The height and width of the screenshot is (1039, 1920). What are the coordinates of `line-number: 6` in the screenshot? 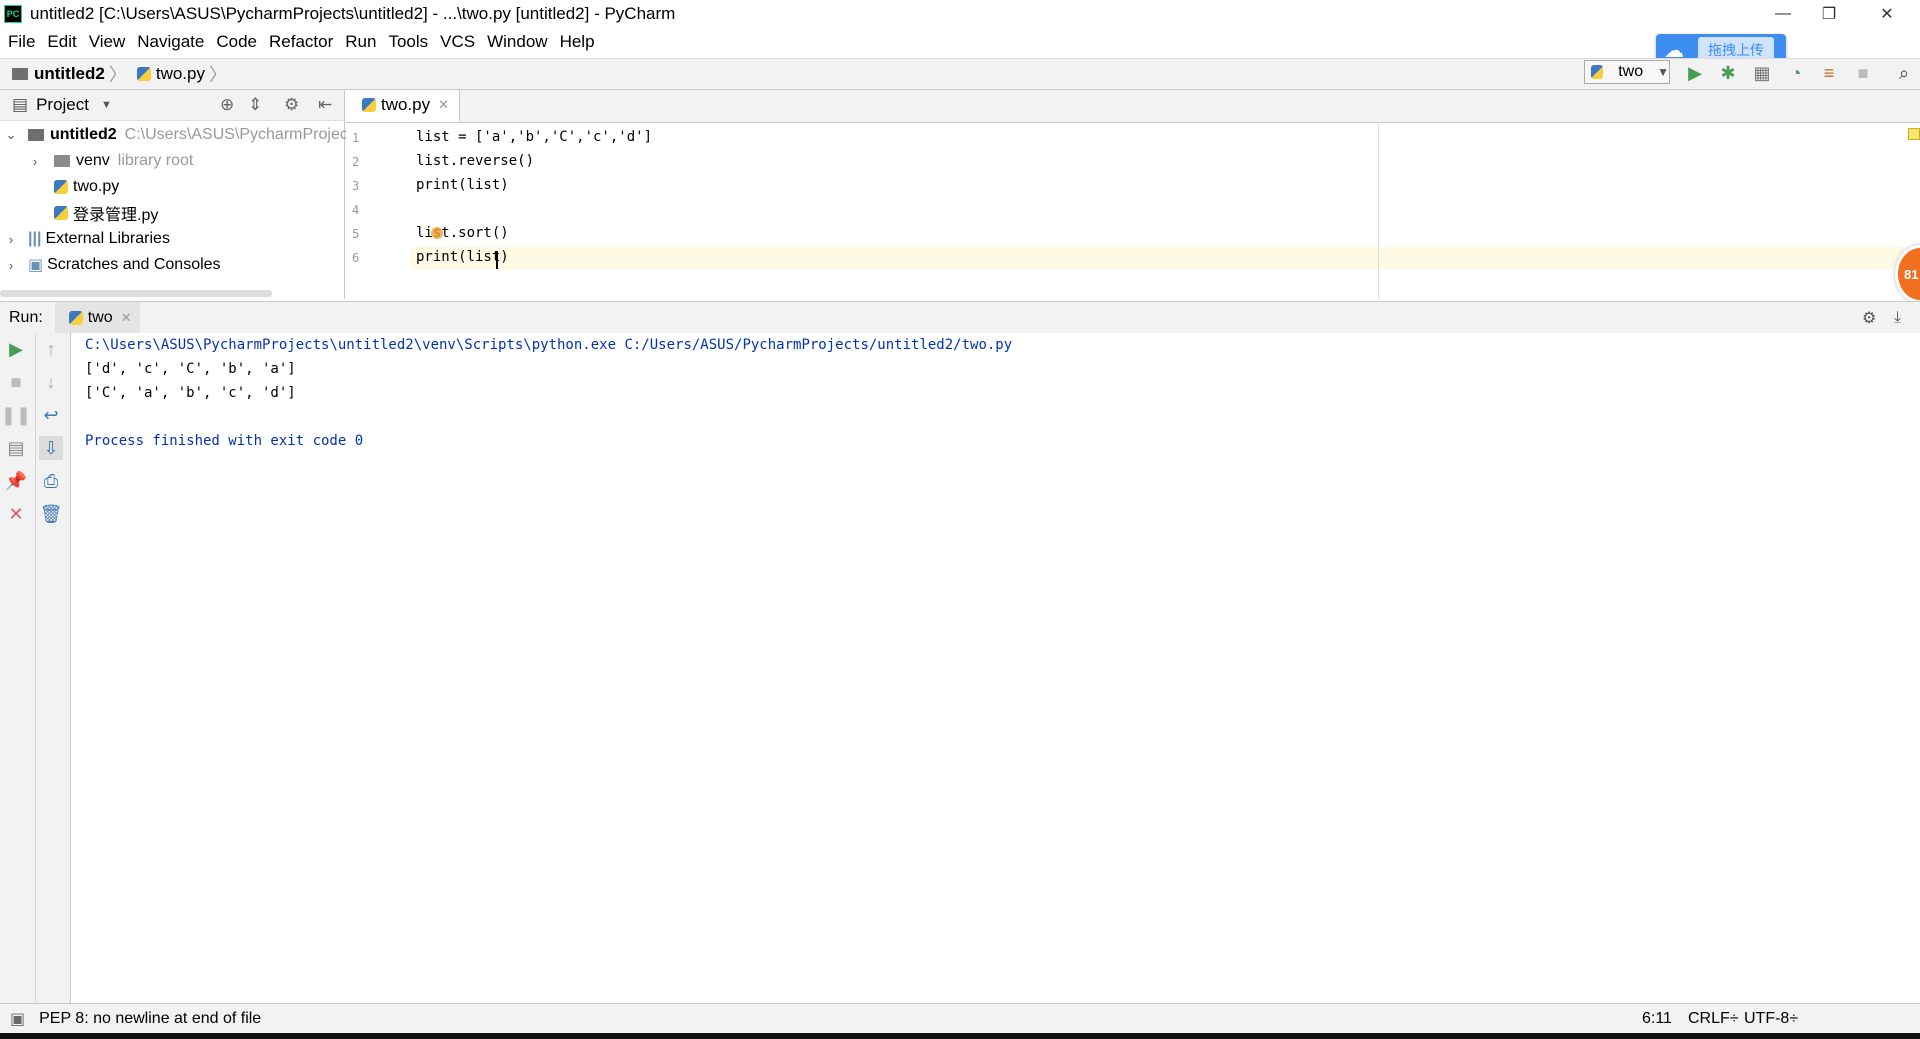 It's located at (356, 258).